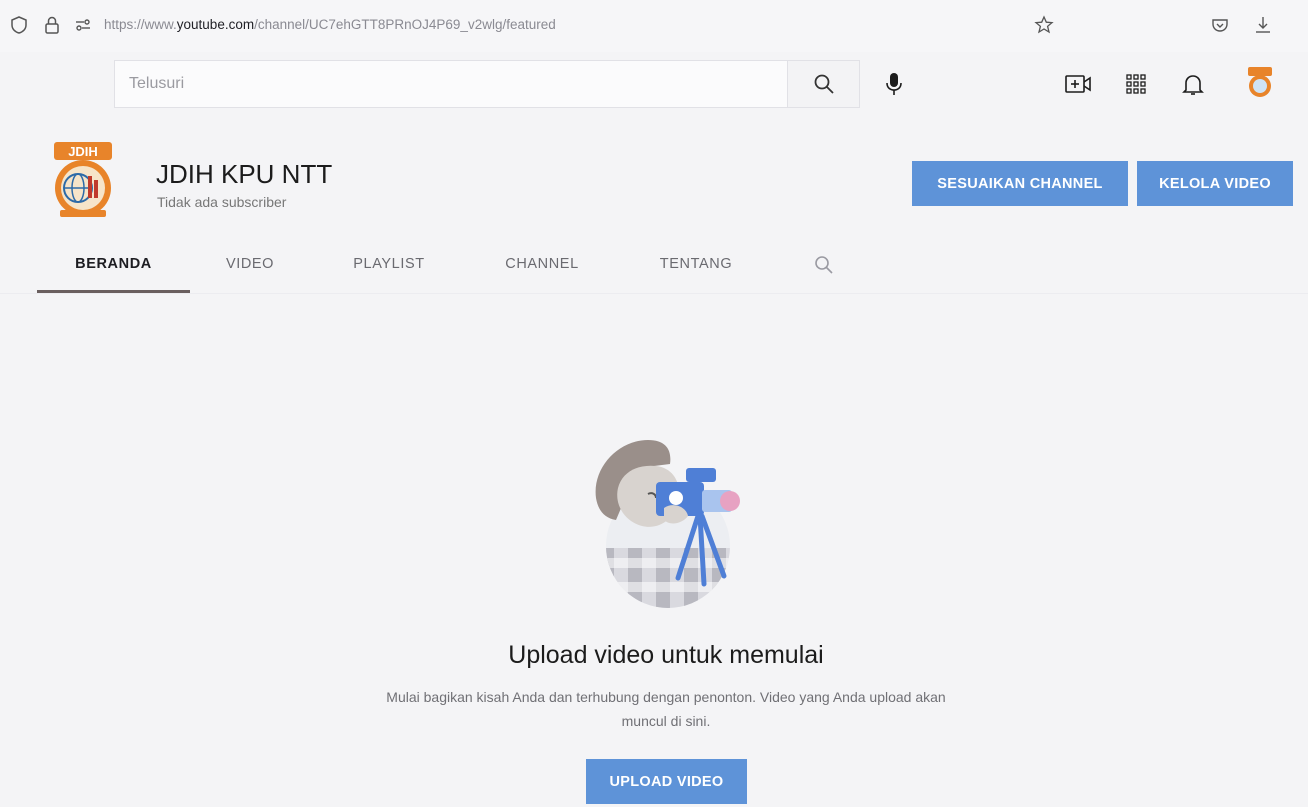  I want to click on tab-channel: CHANNEL, so click(542, 264).